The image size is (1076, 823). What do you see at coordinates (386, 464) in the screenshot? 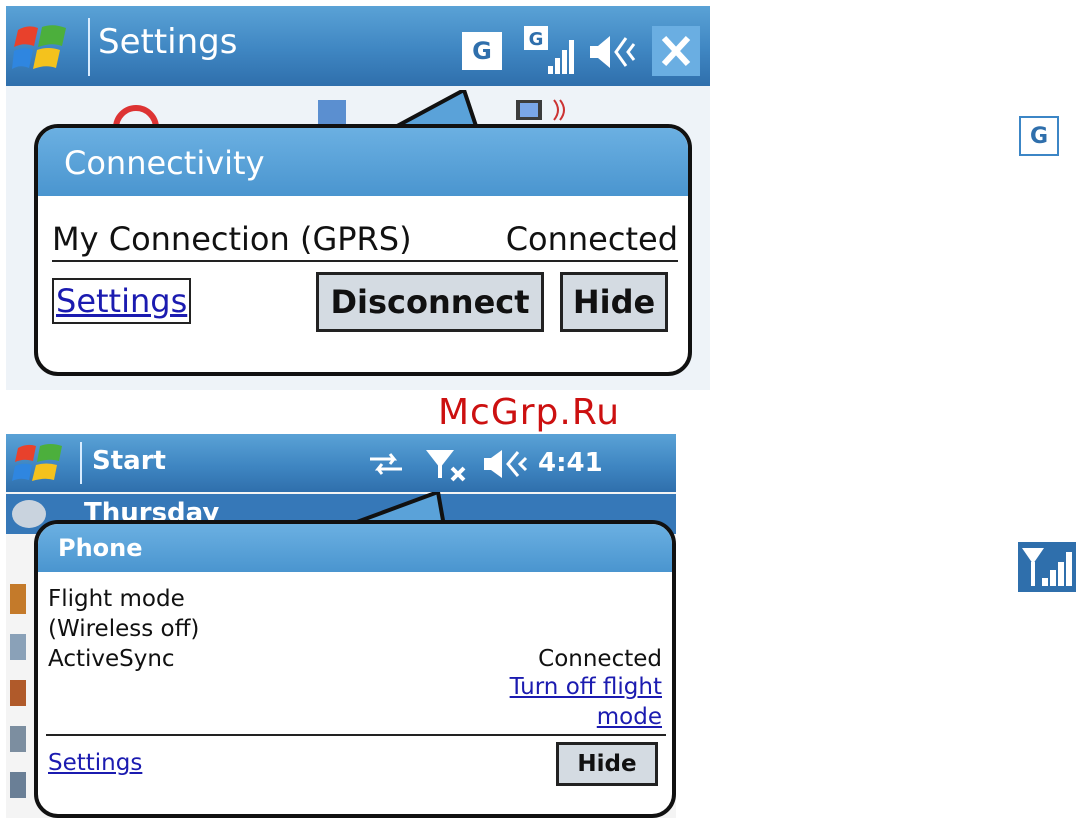
I see `sync-arrows-icon` at bounding box center [386, 464].